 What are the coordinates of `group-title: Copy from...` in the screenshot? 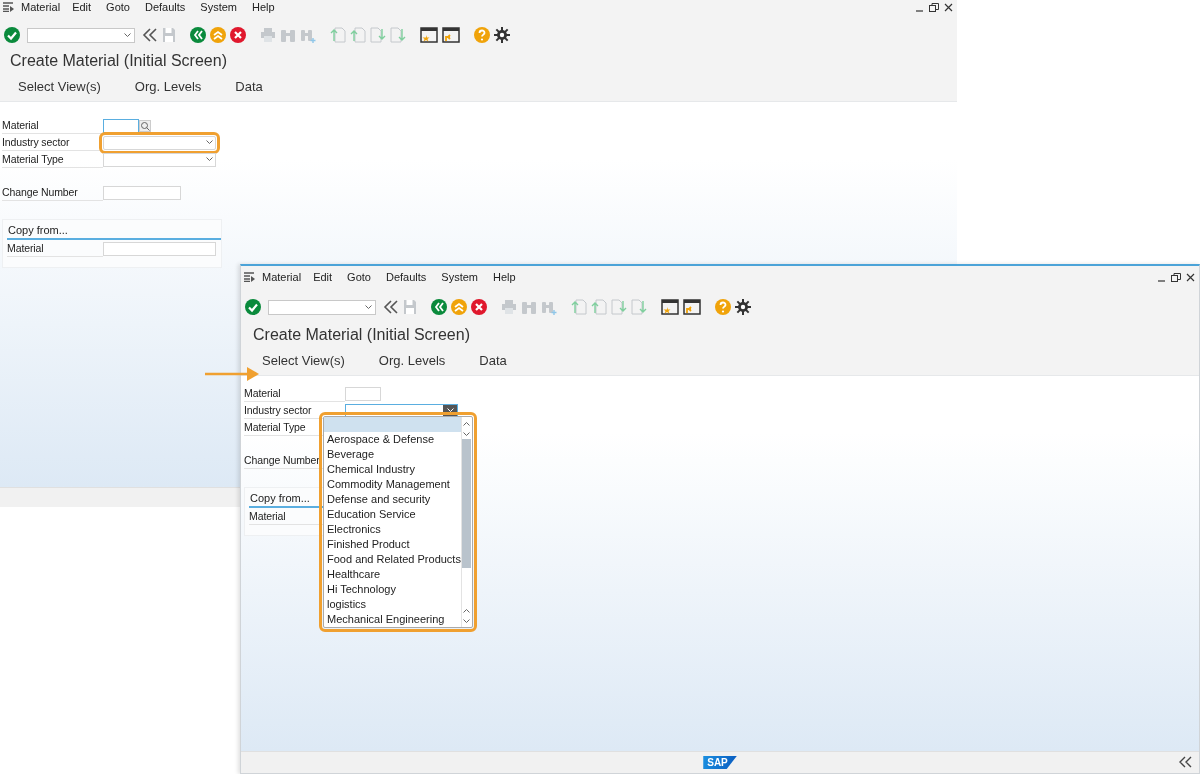 It's located at (114, 231).